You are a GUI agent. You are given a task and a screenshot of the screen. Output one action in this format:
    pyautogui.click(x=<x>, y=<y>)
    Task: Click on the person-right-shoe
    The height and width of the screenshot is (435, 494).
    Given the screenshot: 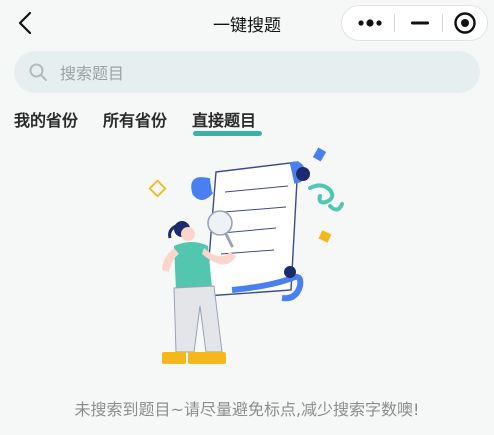 What is the action you would take?
    pyautogui.click(x=207, y=358)
    